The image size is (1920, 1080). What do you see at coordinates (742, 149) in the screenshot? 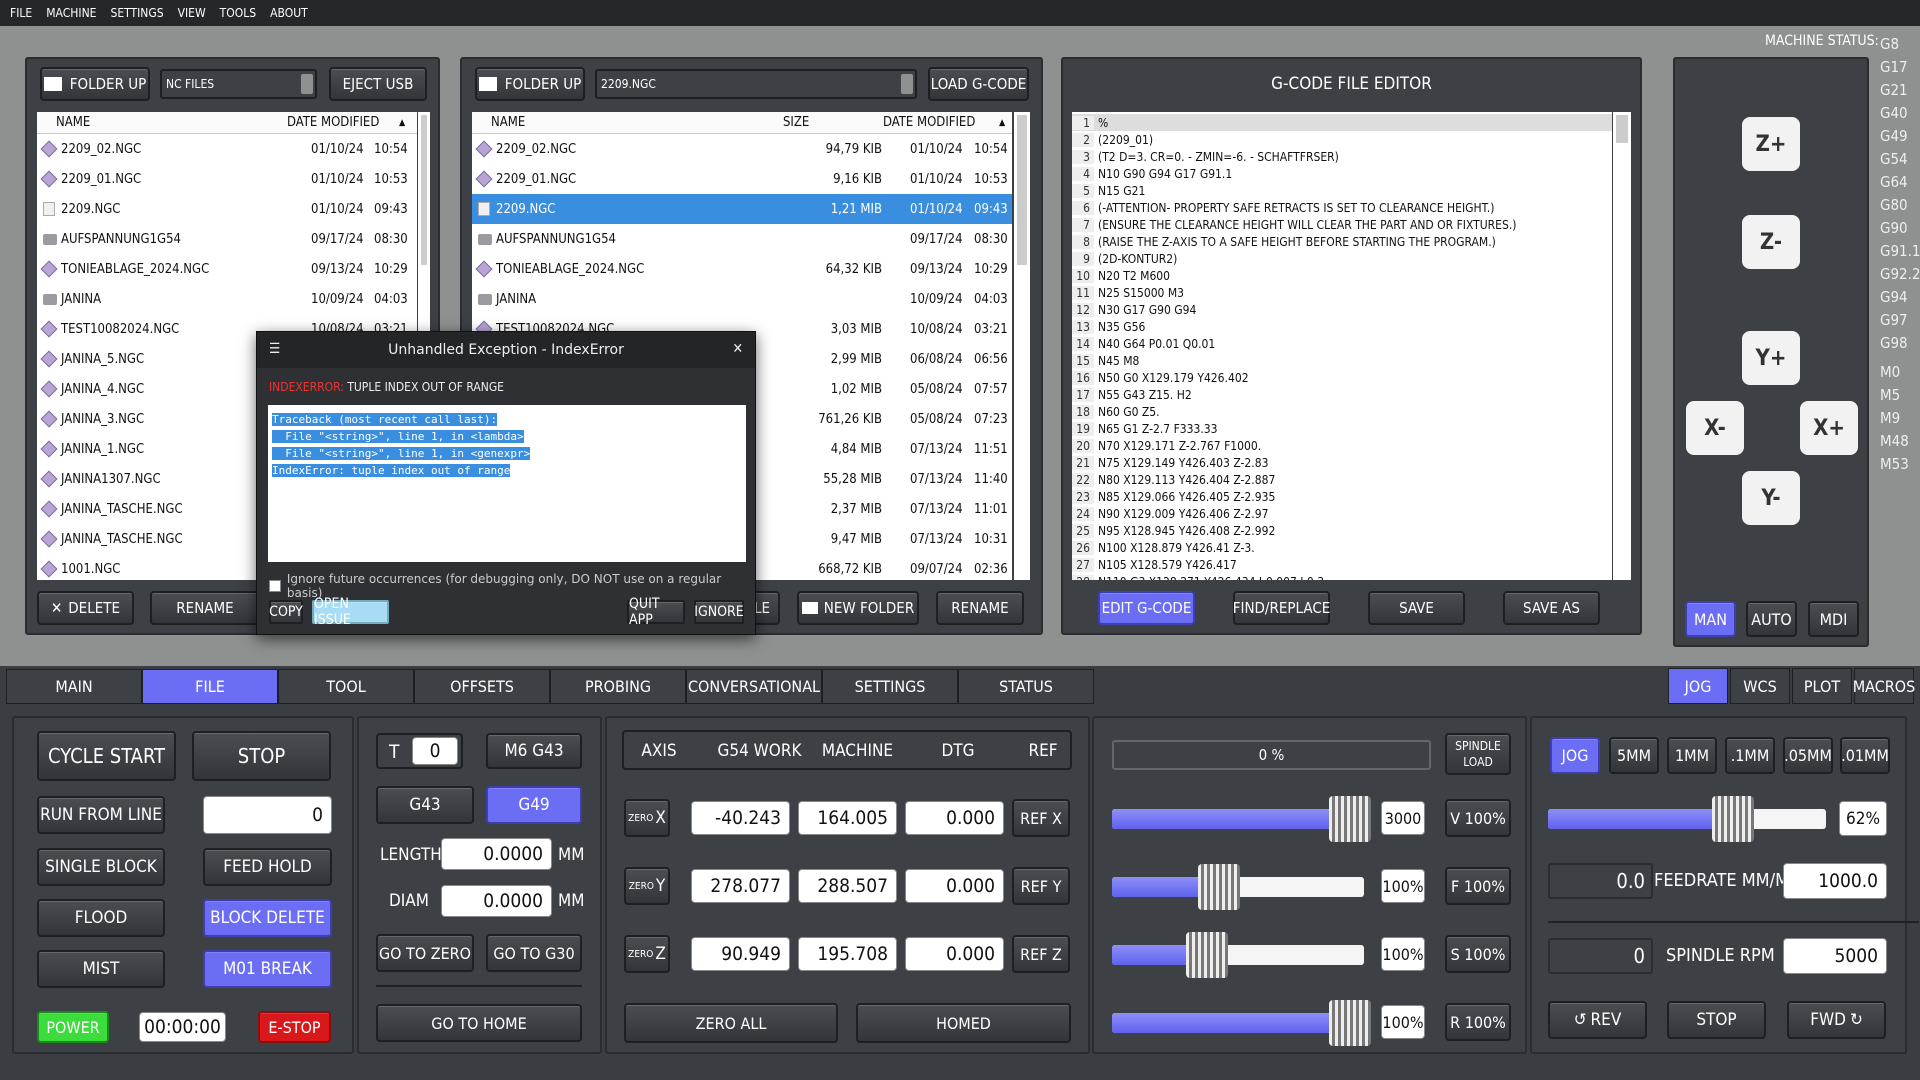
I see `list-item: 2209_02.NGC 94,79 KIB 01/10/24 10:54` at bounding box center [742, 149].